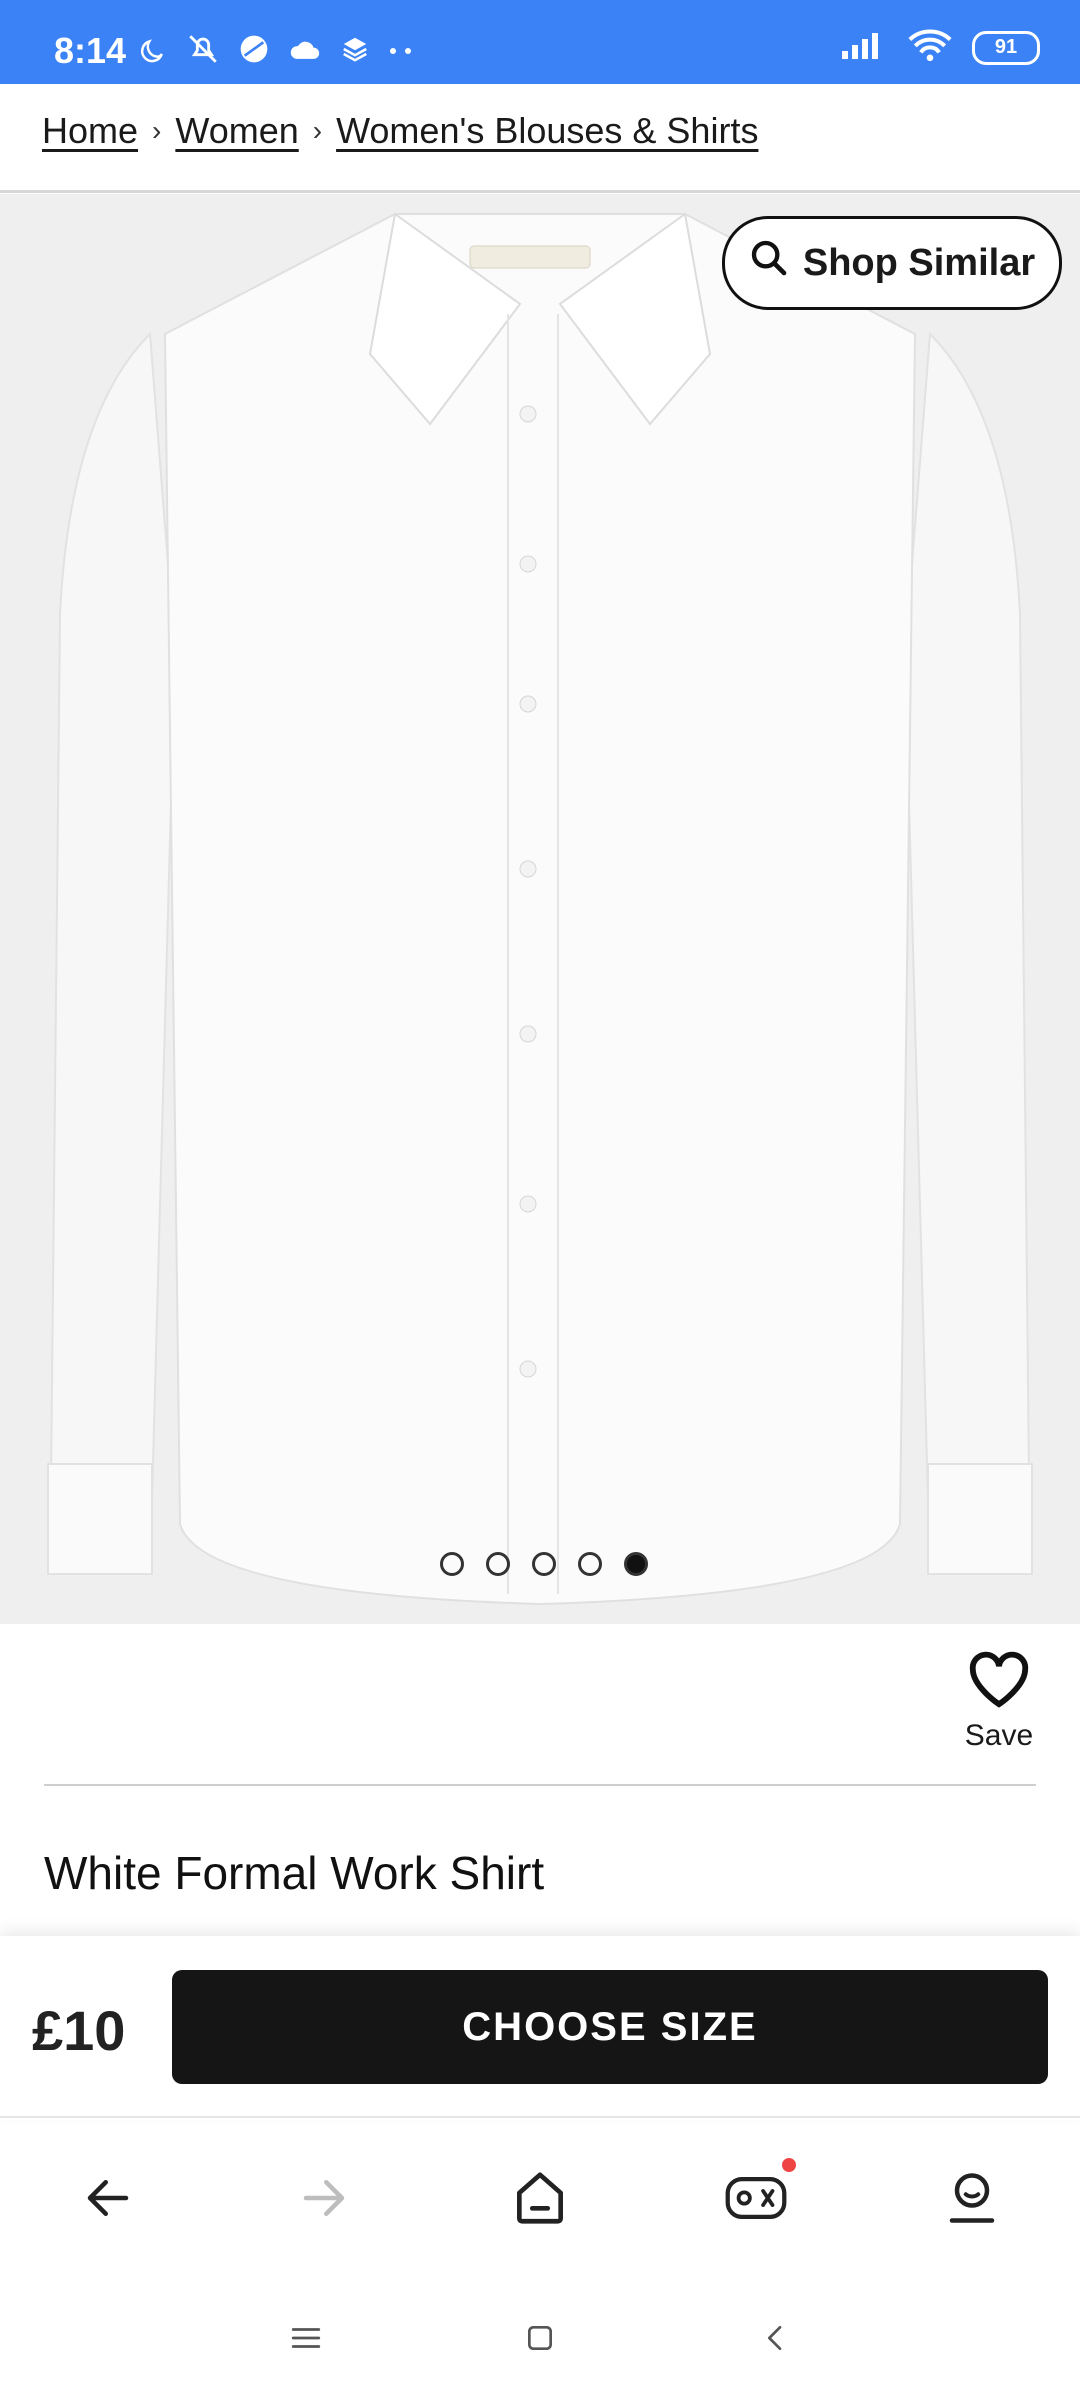 Image resolution: width=1080 pixels, height=2400 pixels. I want to click on back-chevron-icon, so click(776, 2340).